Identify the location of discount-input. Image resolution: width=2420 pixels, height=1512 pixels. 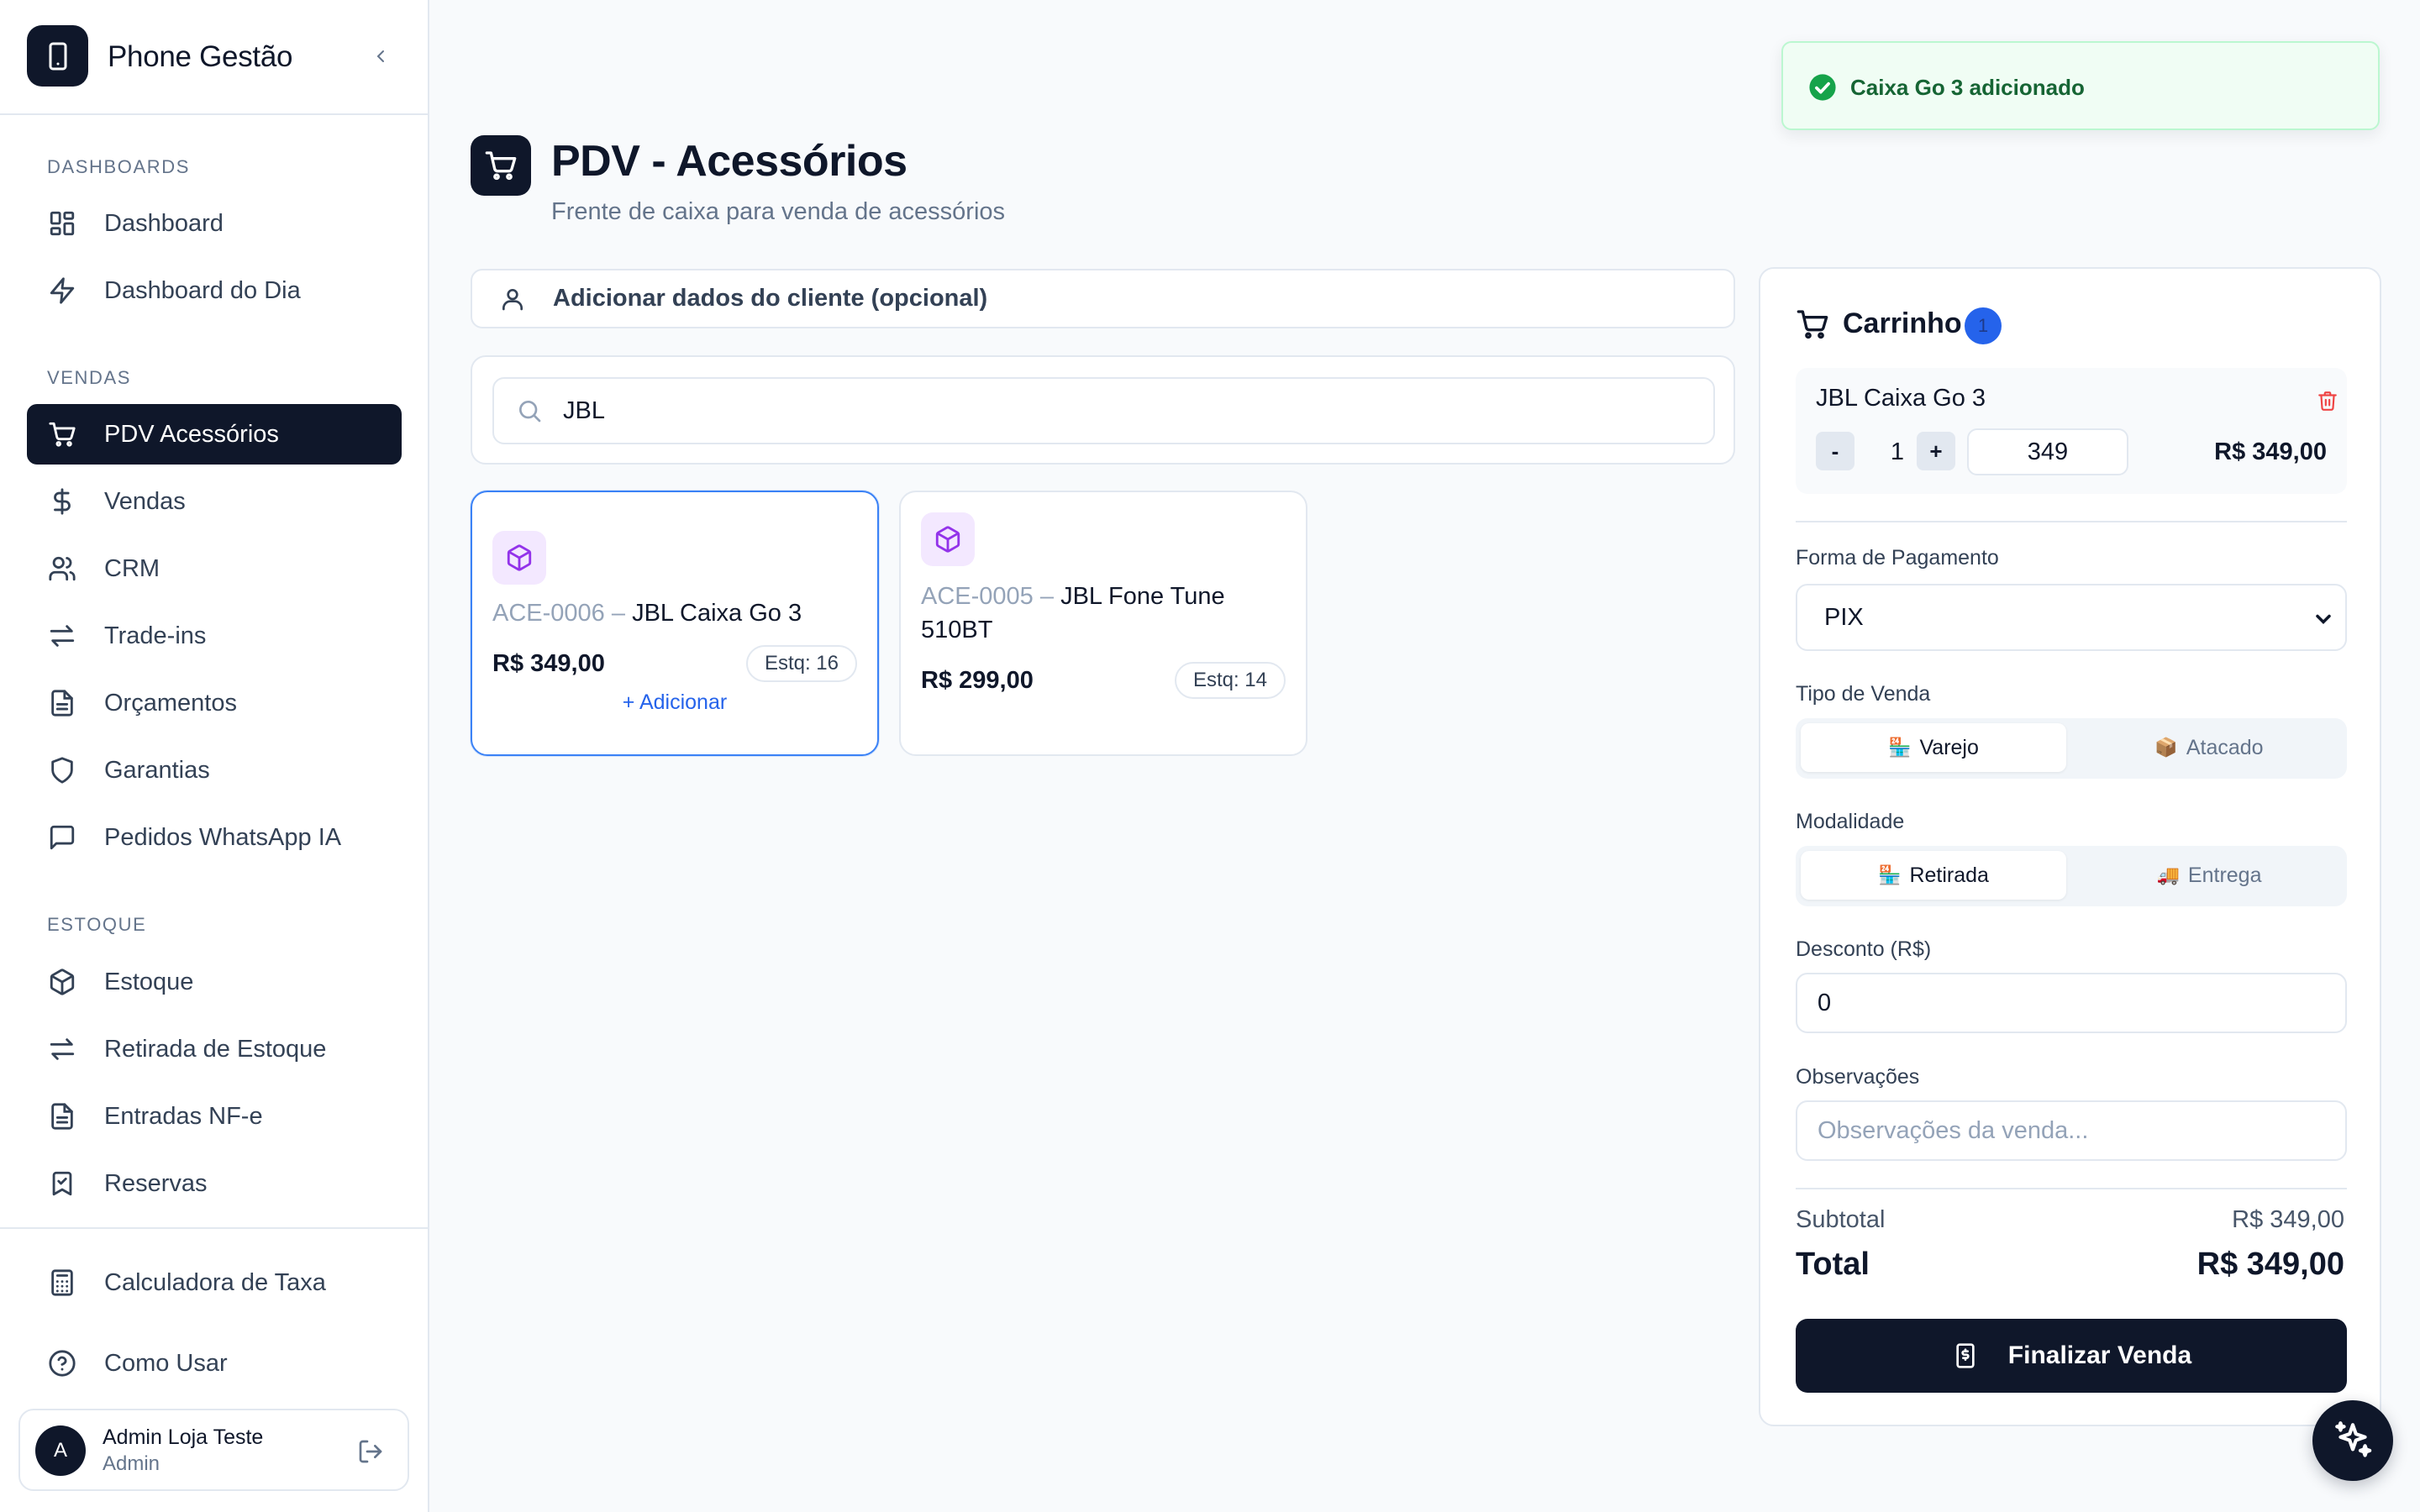
(2071, 1003).